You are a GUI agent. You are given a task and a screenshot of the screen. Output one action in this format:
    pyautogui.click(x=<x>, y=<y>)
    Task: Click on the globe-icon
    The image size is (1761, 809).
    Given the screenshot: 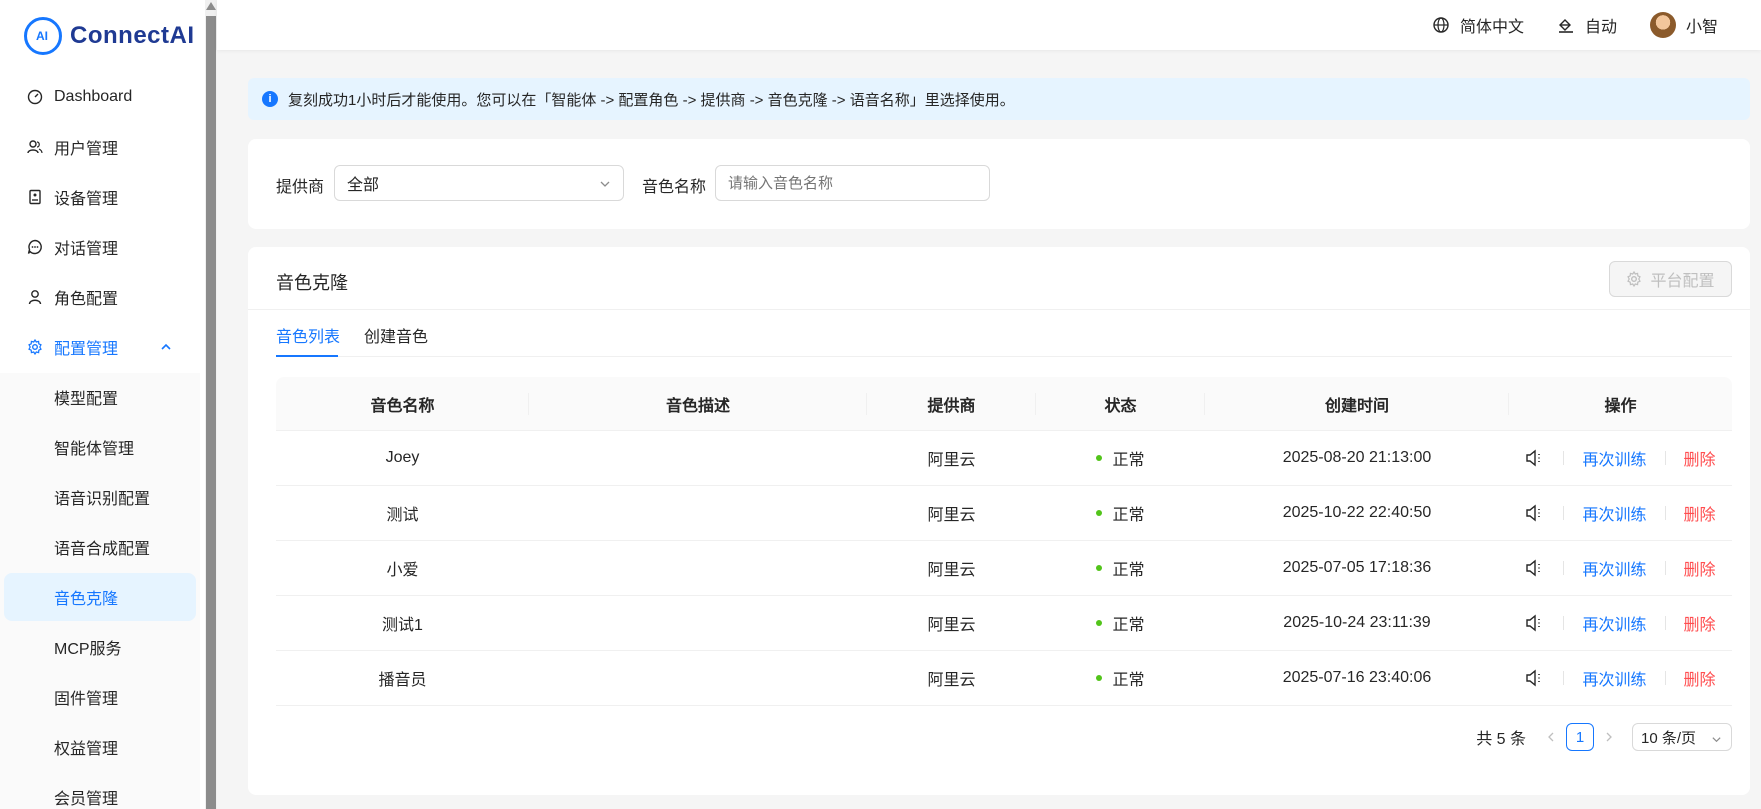 What is the action you would take?
    pyautogui.click(x=1441, y=25)
    